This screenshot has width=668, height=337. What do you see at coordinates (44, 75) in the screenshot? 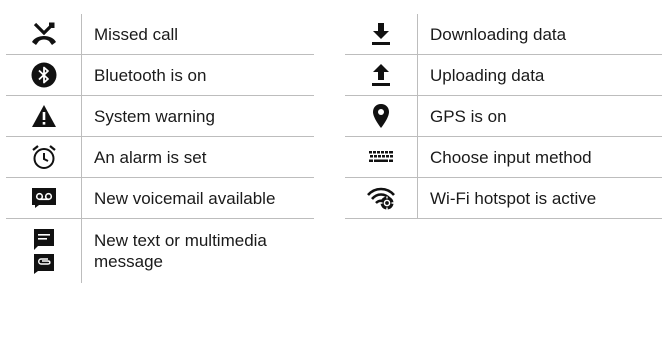
I see `bluetooth-icon` at bounding box center [44, 75].